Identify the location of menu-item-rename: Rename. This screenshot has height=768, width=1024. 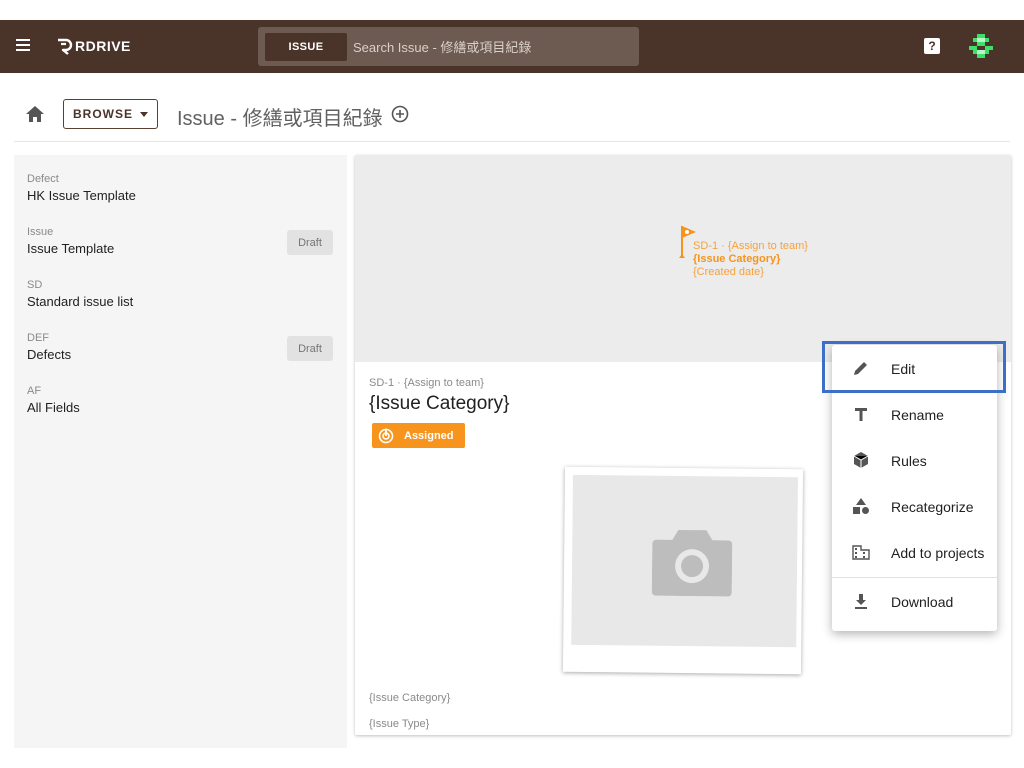
(914, 414).